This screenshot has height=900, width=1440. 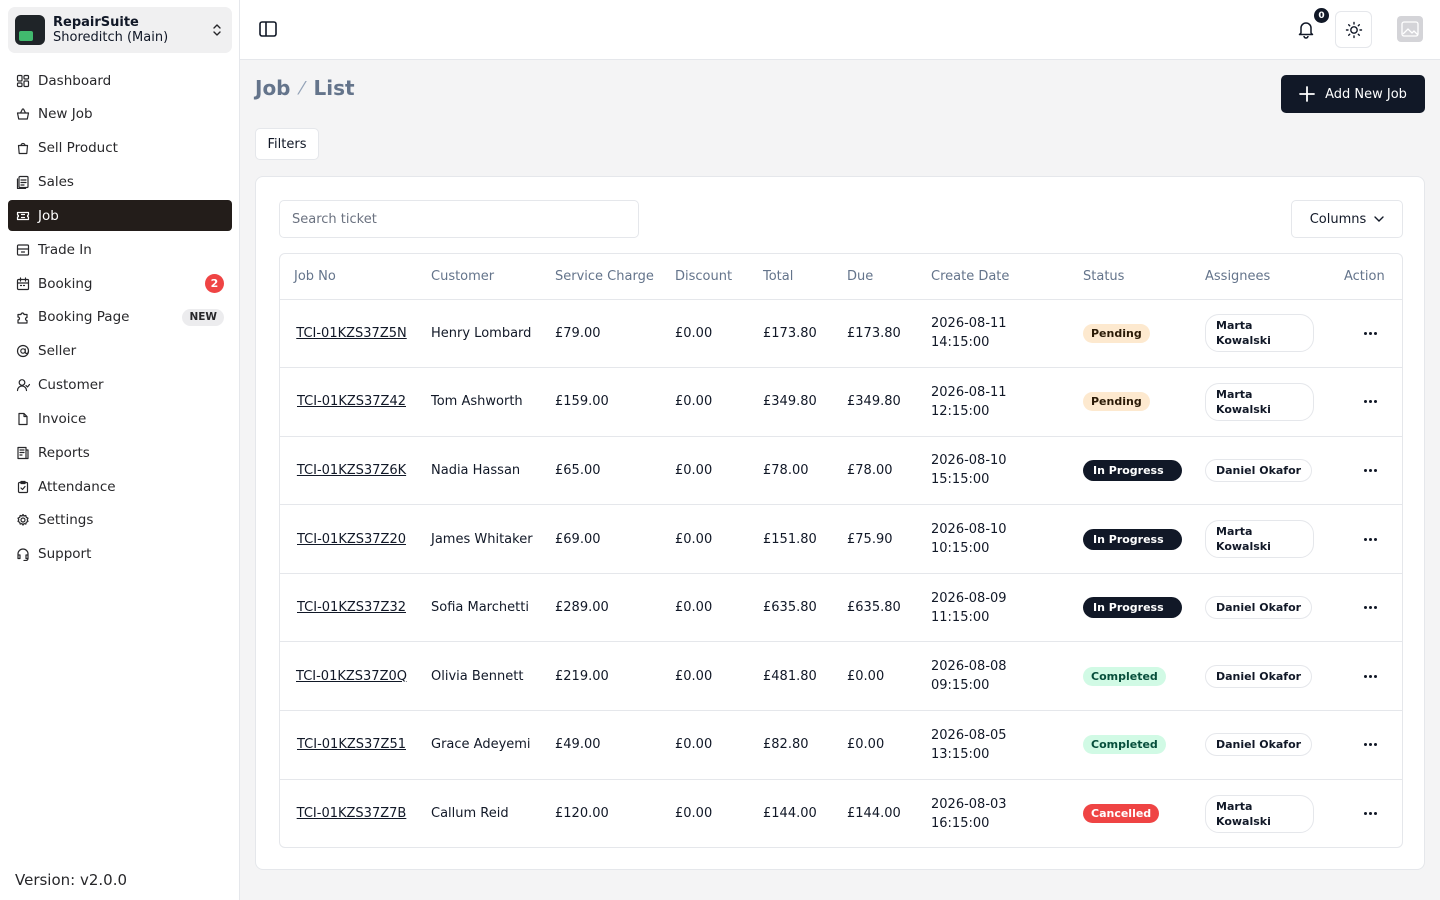 I want to click on job-no-link: TCI-01KZS37Z42, so click(x=351, y=401).